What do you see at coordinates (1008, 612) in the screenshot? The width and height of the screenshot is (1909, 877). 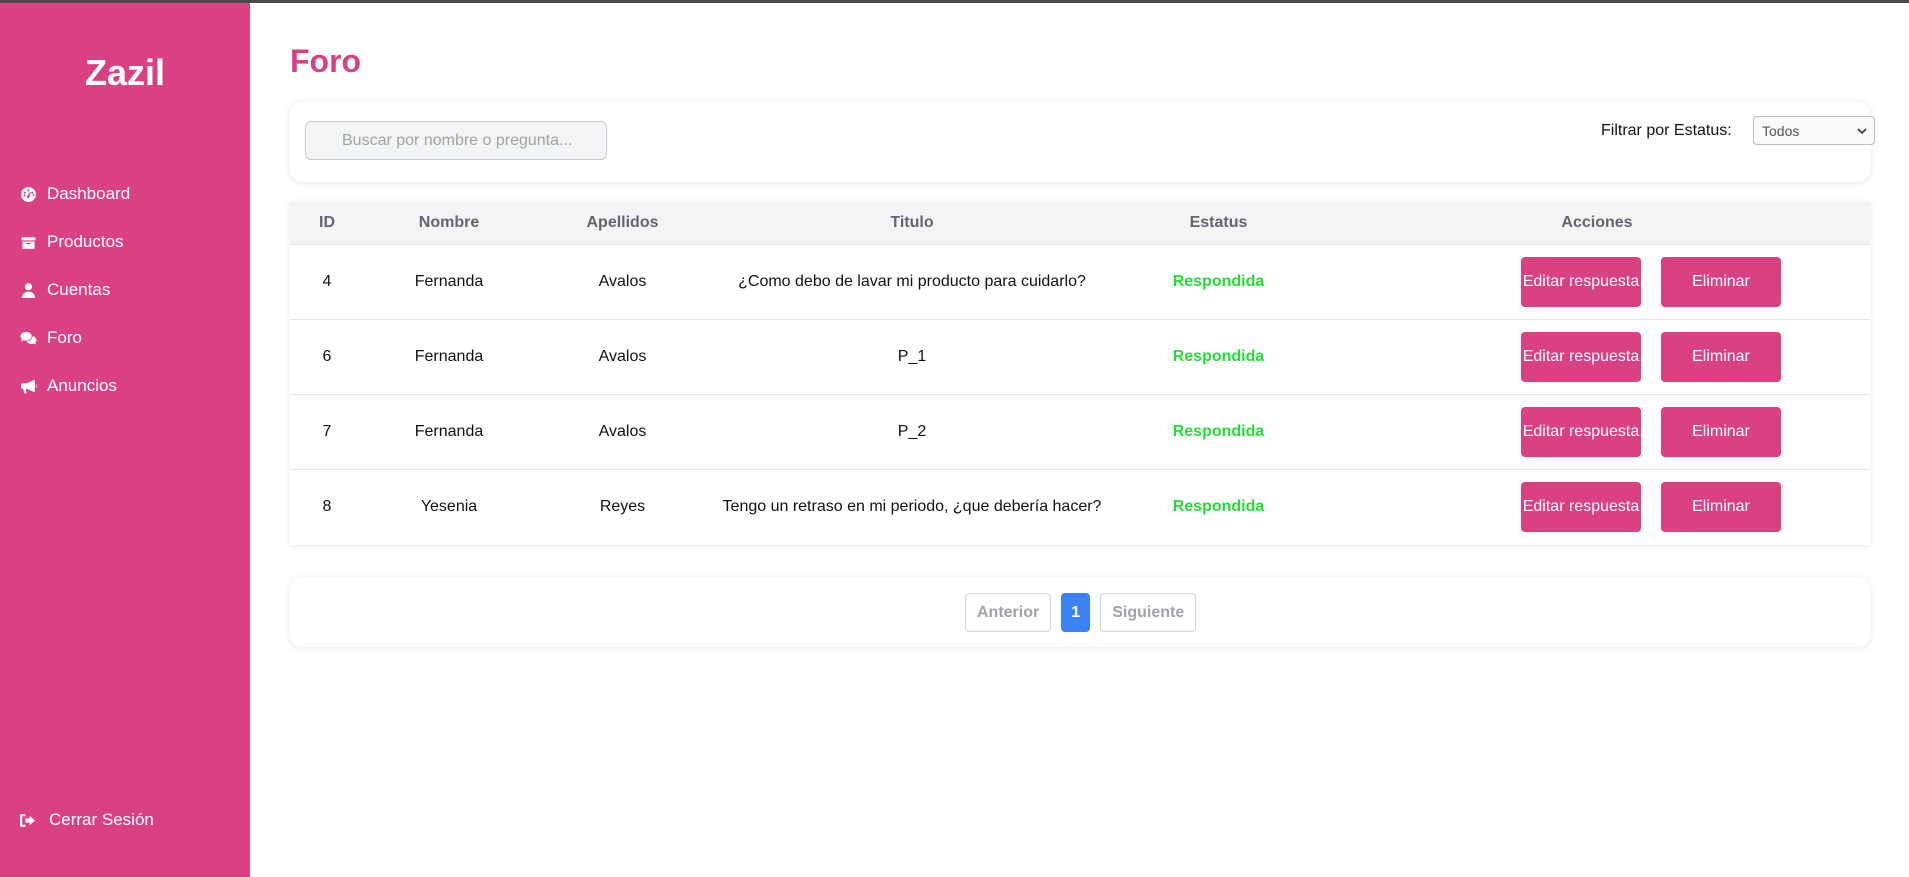 I see `previous-page-button: Anterior` at bounding box center [1008, 612].